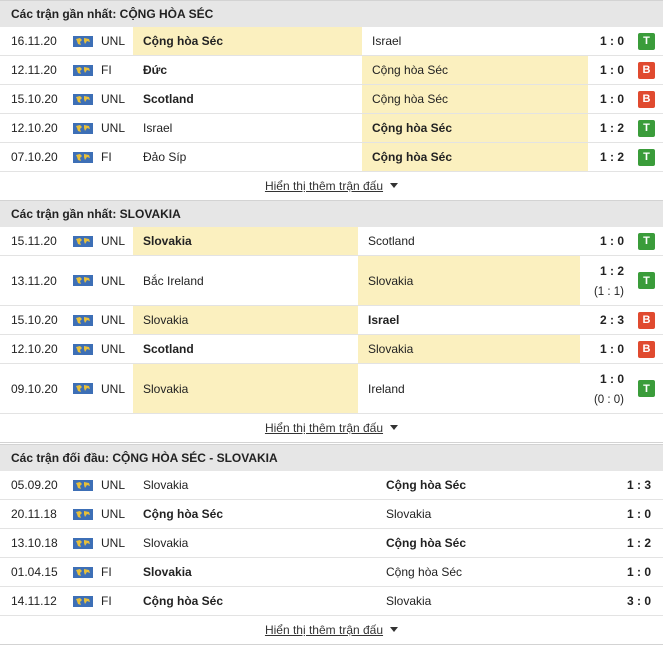  Describe the element at coordinates (247, 157) in the screenshot. I see `home-team: Đảo Síp` at that location.